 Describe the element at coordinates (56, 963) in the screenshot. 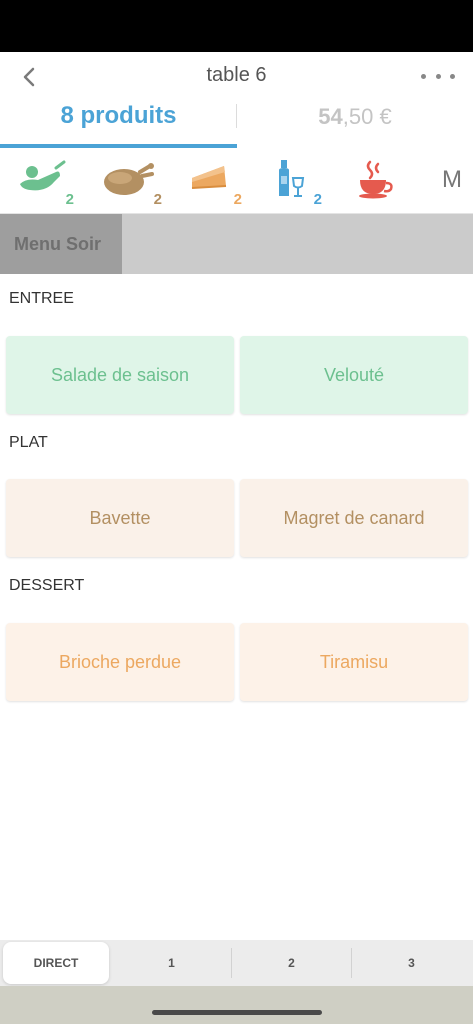

I see `segment-direct: DIRECT` at that location.